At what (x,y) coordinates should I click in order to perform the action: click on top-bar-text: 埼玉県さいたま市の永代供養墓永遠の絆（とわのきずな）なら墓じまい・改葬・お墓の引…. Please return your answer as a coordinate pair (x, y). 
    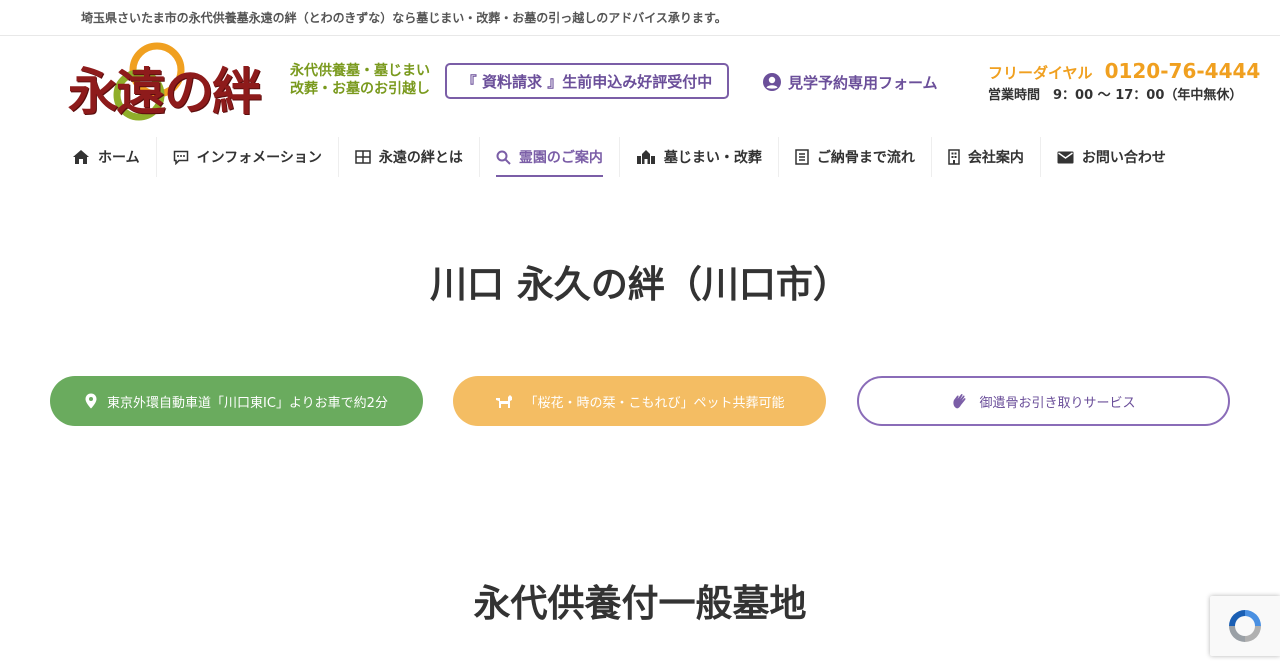
    Looking at the image, I should click on (404, 18).